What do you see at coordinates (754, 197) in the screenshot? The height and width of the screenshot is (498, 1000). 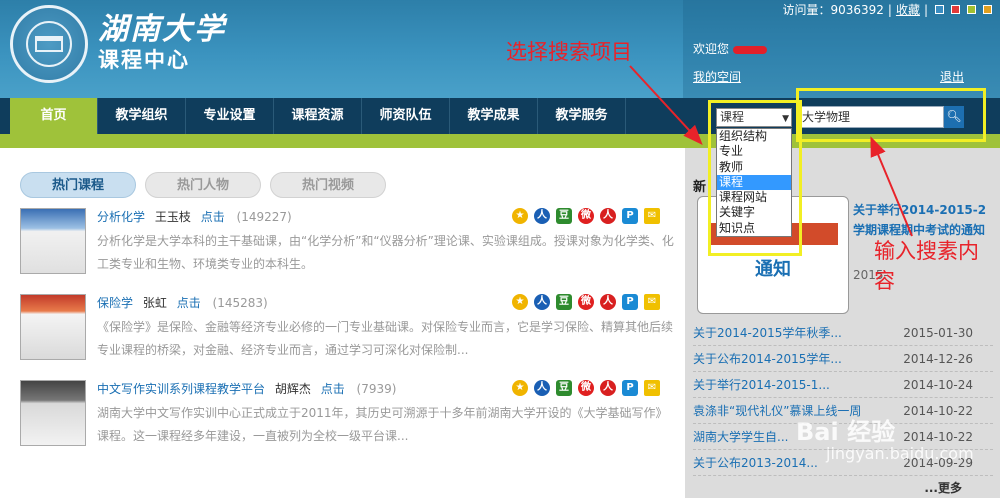 I see `search-option-course-site: 课程网站` at bounding box center [754, 197].